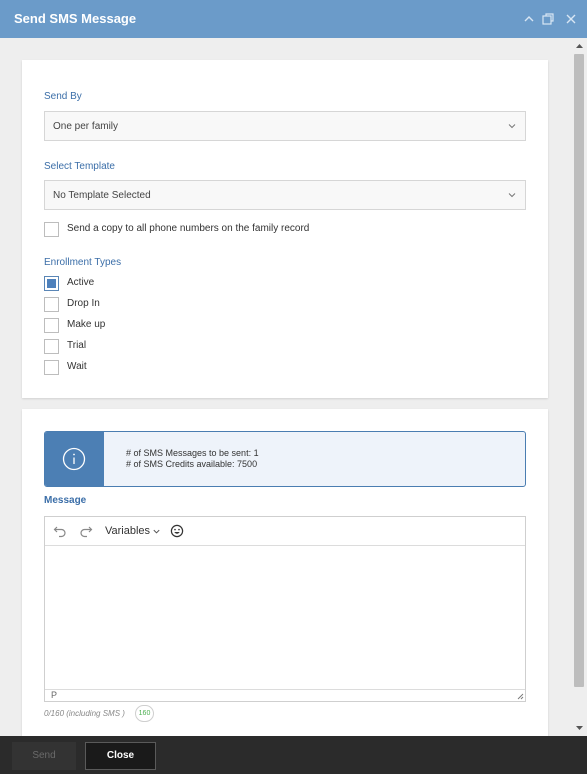  Describe the element at coordinates (285, 195) in the screenshot. I see `template-select: No Template Selected` at that location.